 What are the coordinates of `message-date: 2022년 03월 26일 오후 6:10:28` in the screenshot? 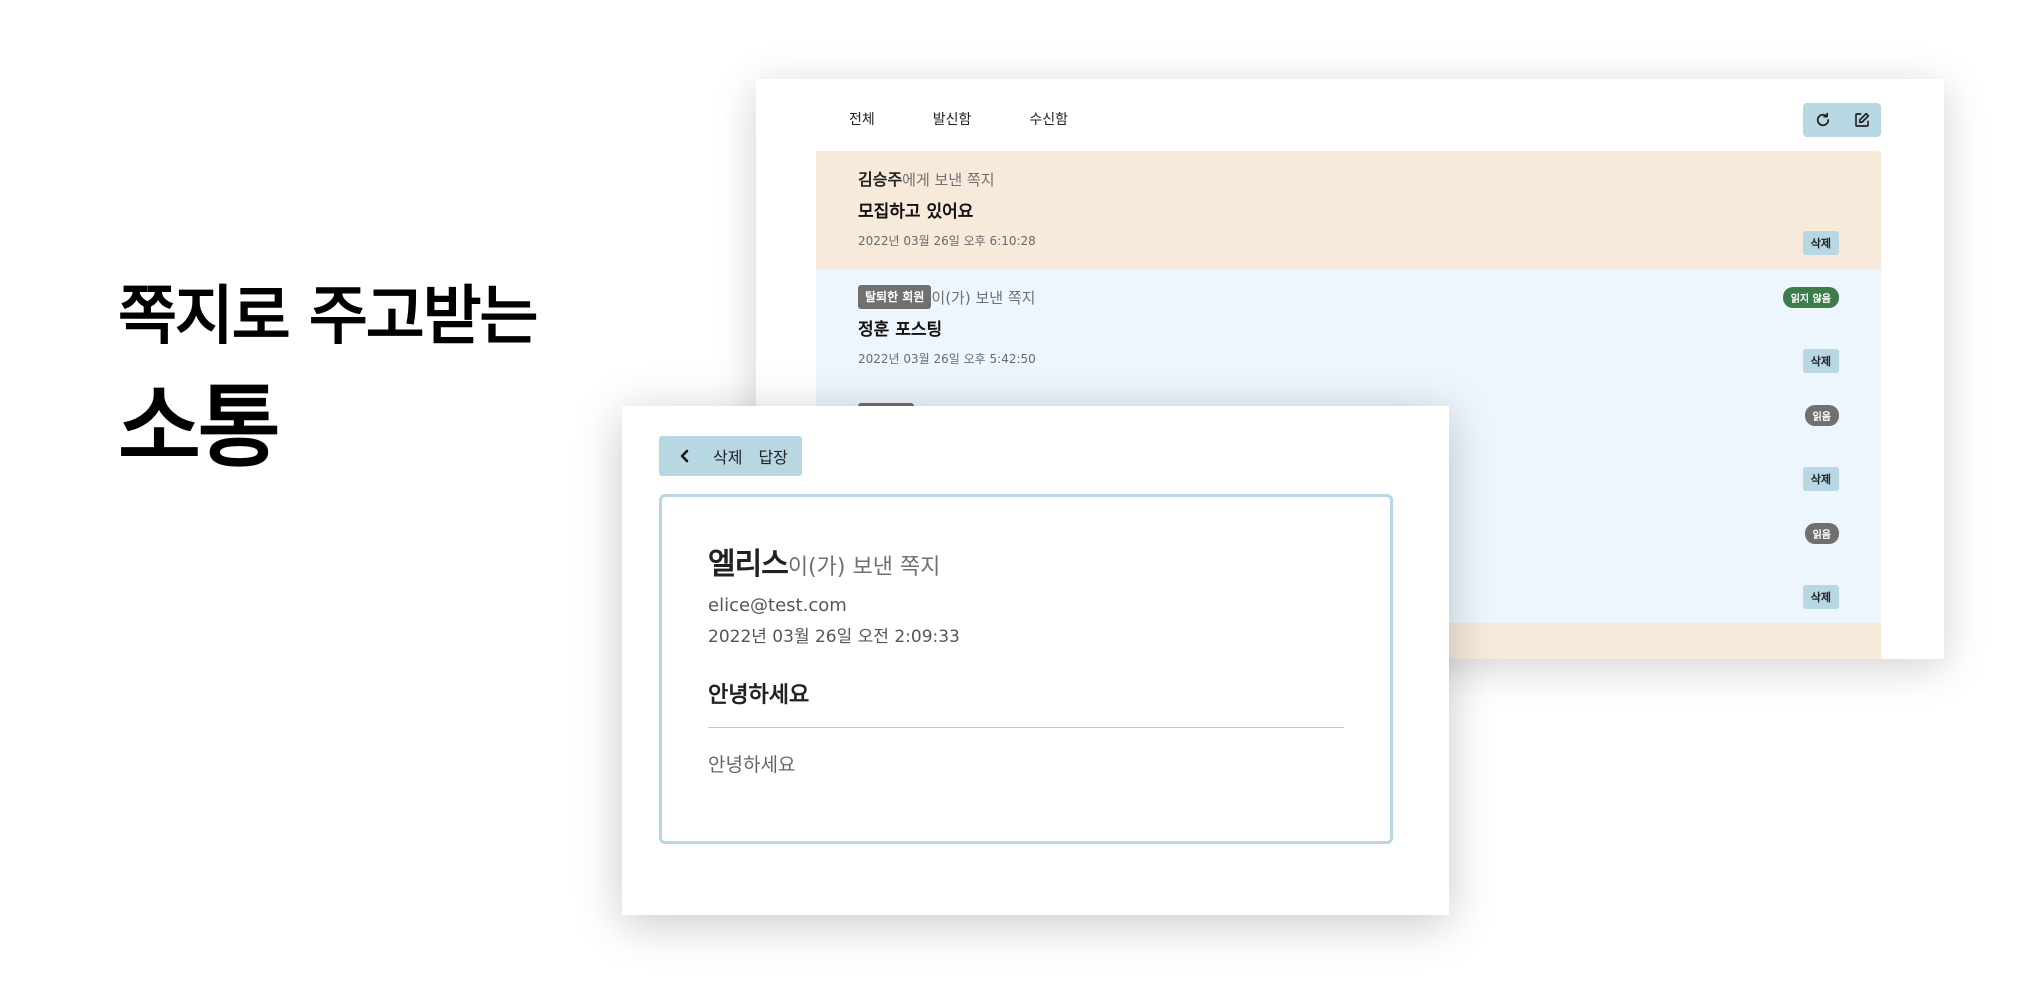 It's located at (947, 241).